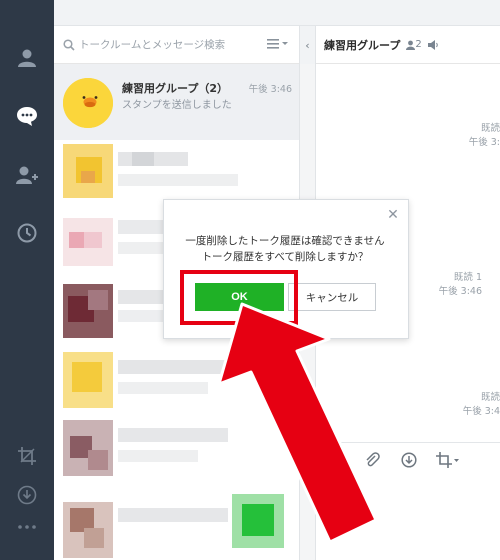 The height and width of the screenshot is (560, 500). I want to click on left-navigation, so click(27, 280).